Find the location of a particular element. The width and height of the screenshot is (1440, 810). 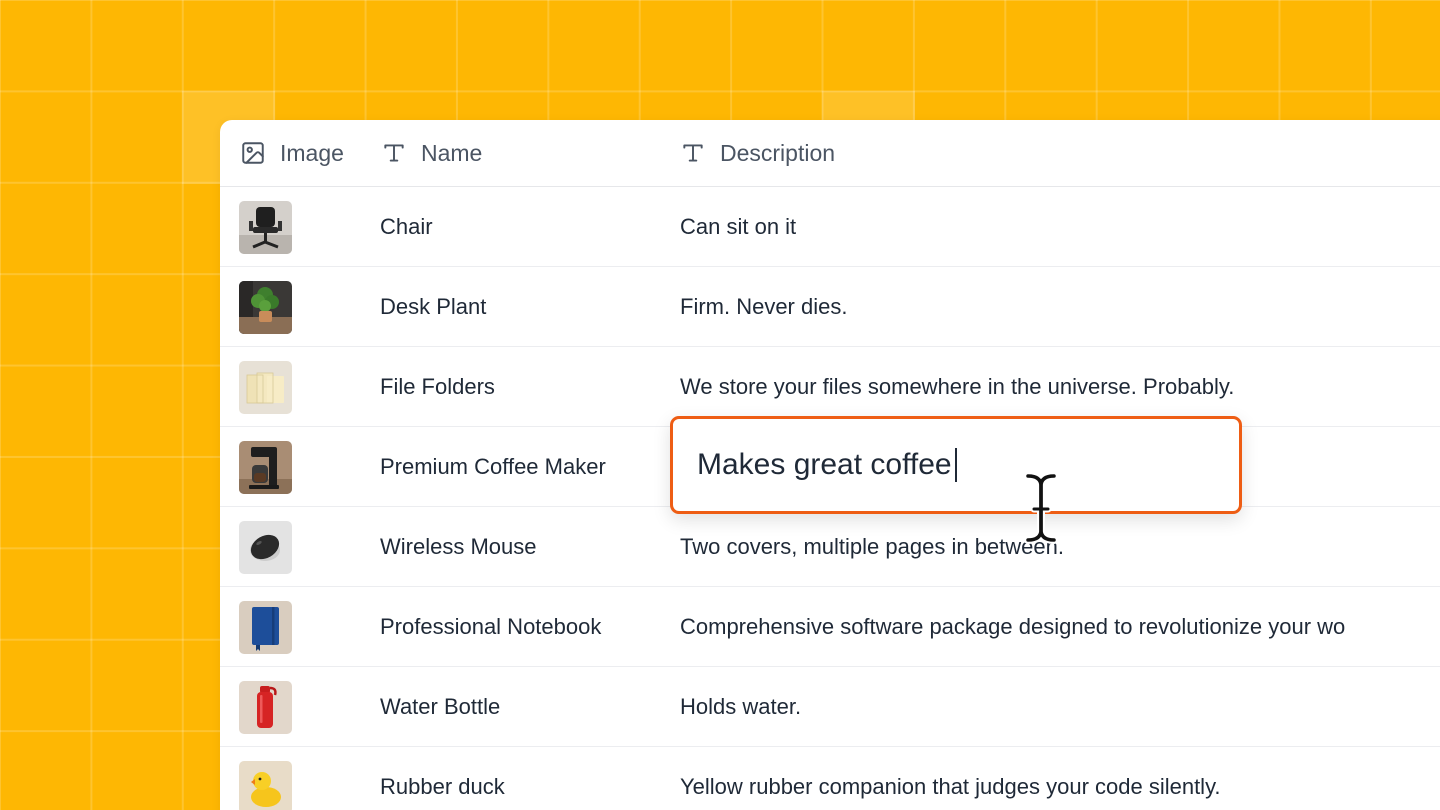

row-name: File Folders is located at coordinates (437, 387).